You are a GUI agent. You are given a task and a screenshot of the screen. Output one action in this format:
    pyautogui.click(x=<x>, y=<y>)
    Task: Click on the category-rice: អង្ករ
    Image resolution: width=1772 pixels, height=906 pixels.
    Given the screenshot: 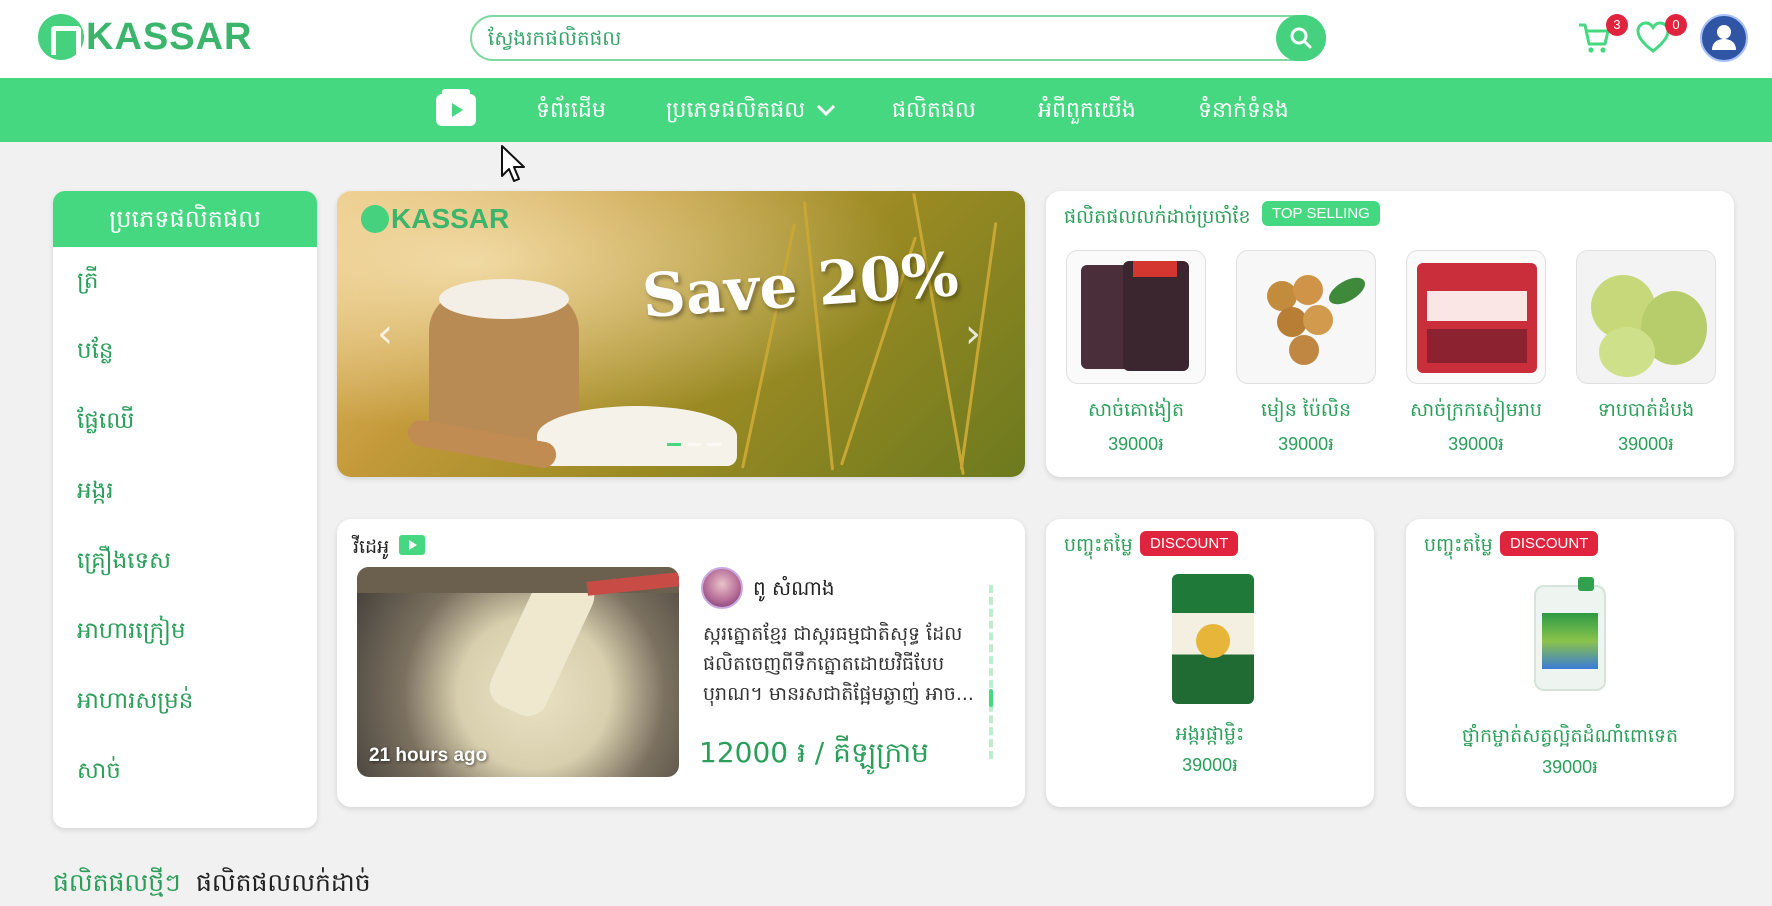 What is the action you would take?
    pyautogui.click(x=95, y=493)
    